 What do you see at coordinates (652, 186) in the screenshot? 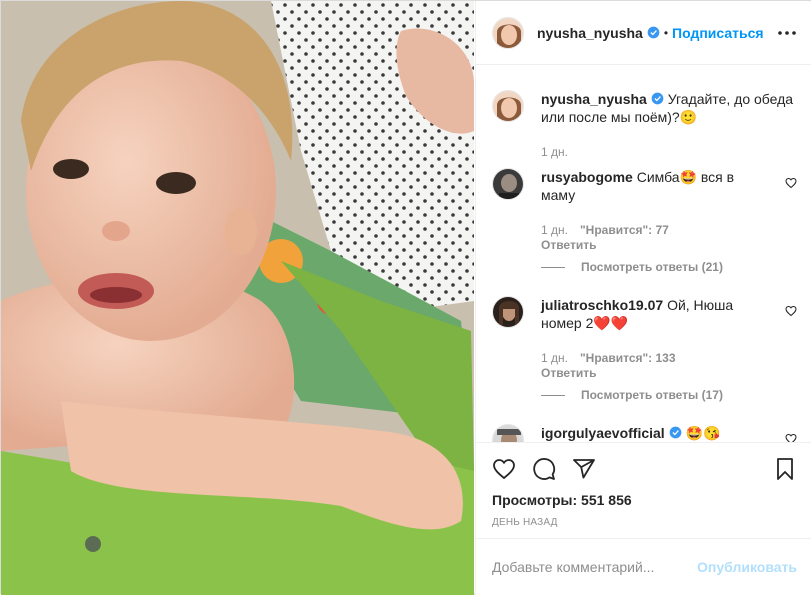
I see `comment-body: rusyabogome Симба🤩 вся в маму` at bounding box center [652, 186].